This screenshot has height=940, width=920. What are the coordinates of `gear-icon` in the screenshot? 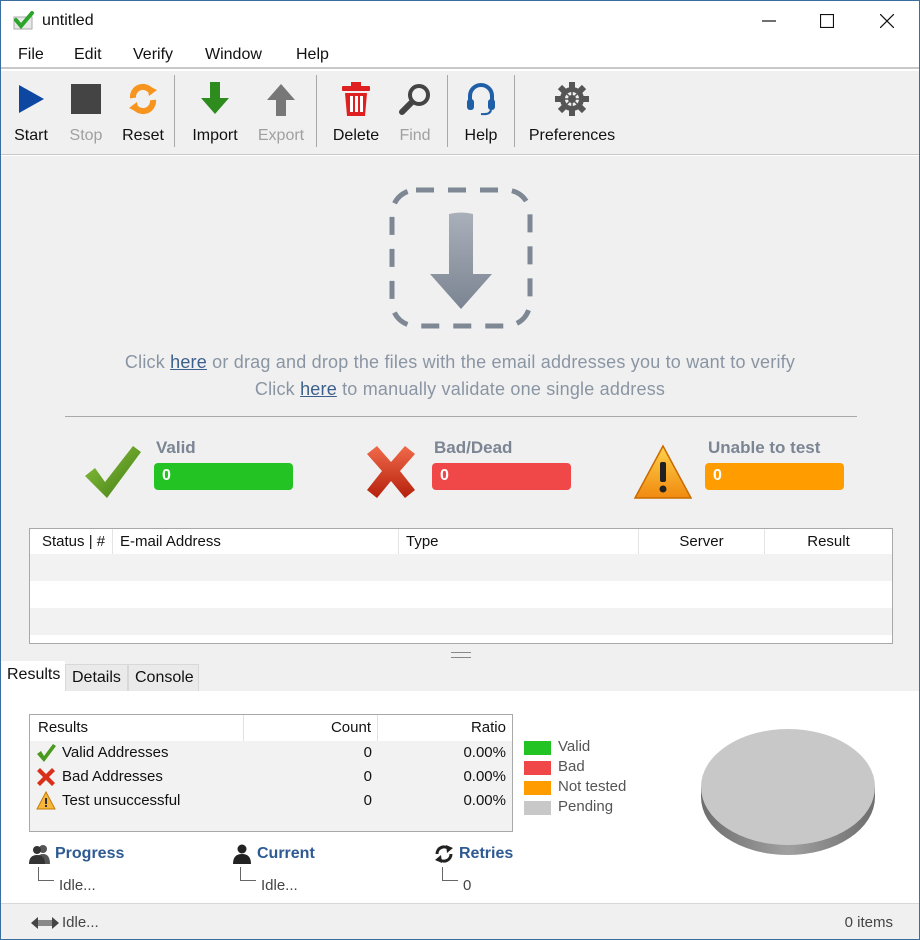 It's located at (572, 99).